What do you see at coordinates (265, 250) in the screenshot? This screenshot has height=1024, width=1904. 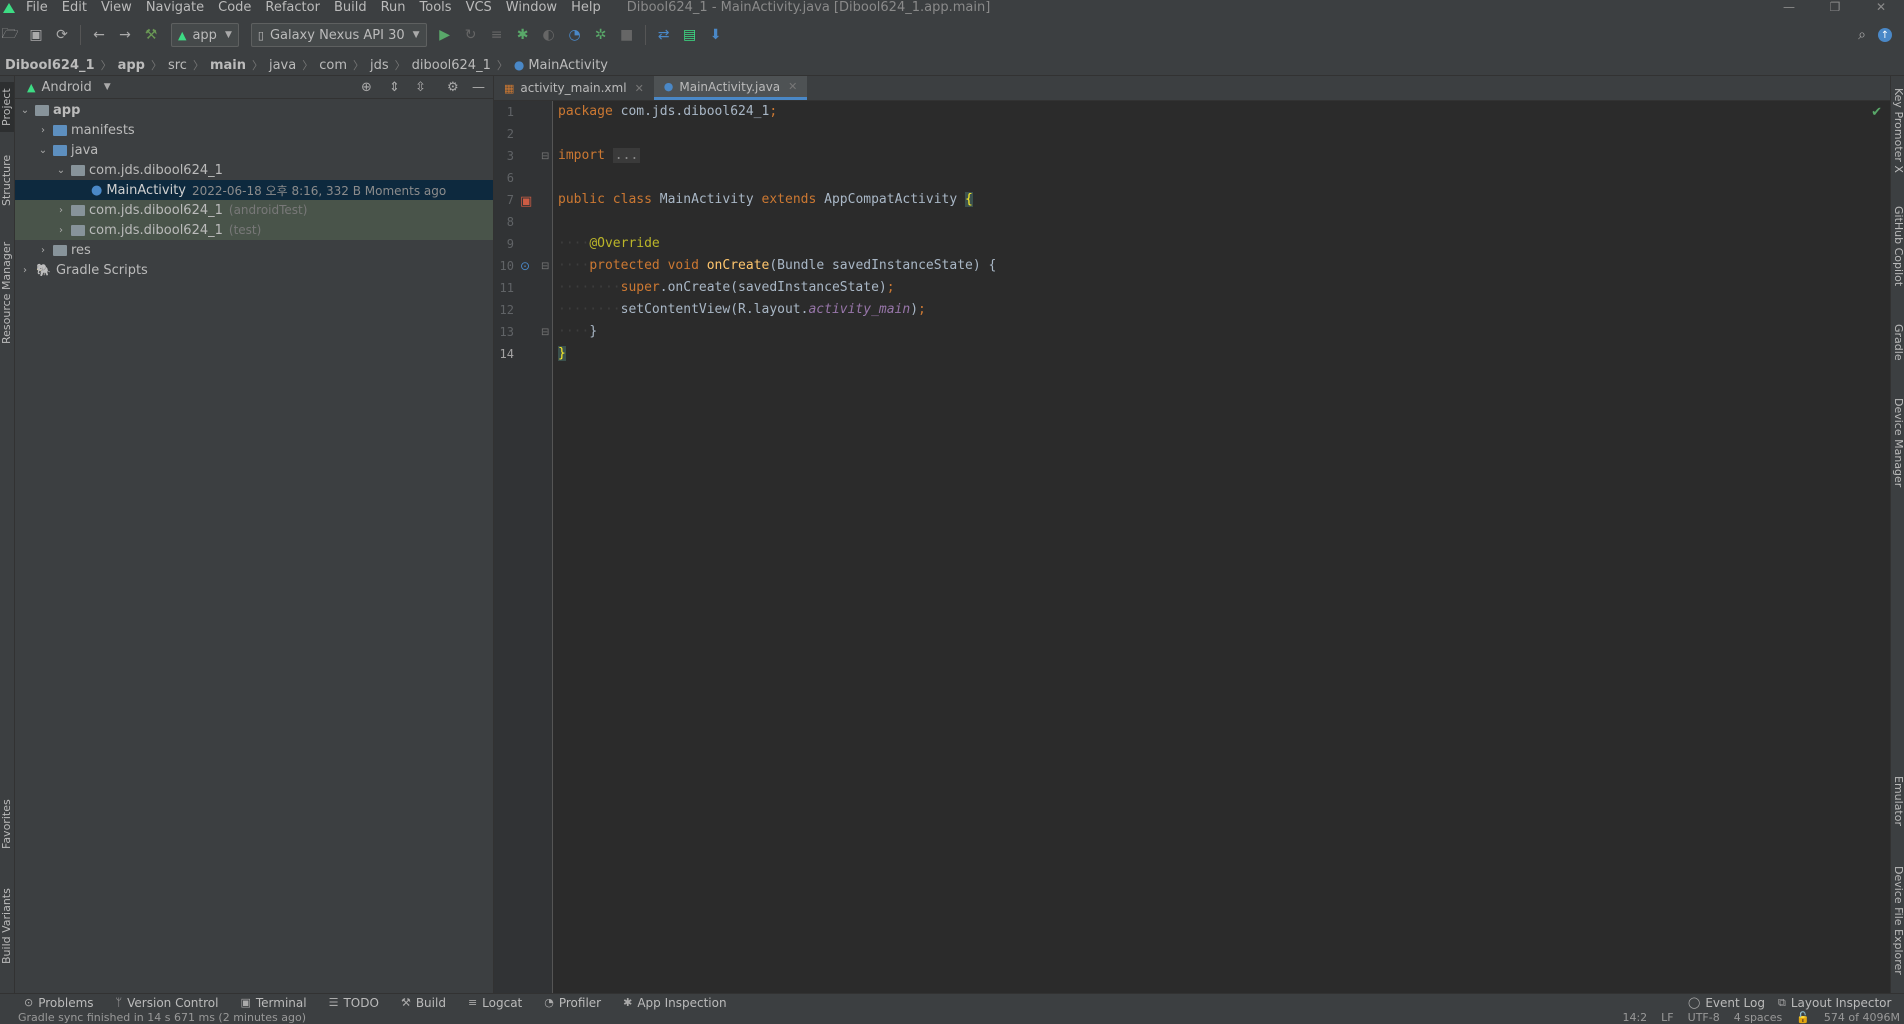 I see `tree-item-res: › res` at bounding box center [265, 250].